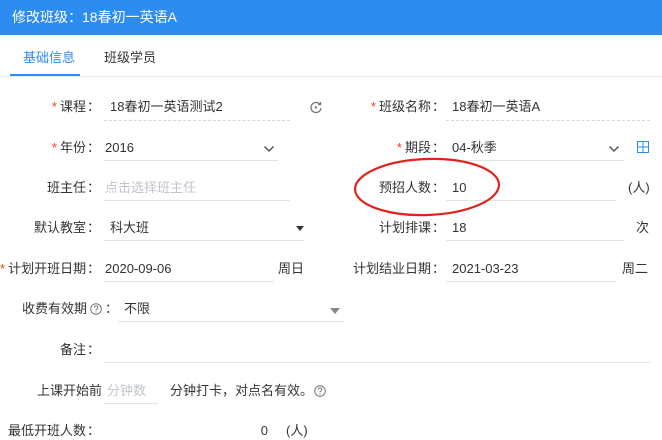 The image size is (662, 440). I want to click on remarks-underline, so click(377, 362).